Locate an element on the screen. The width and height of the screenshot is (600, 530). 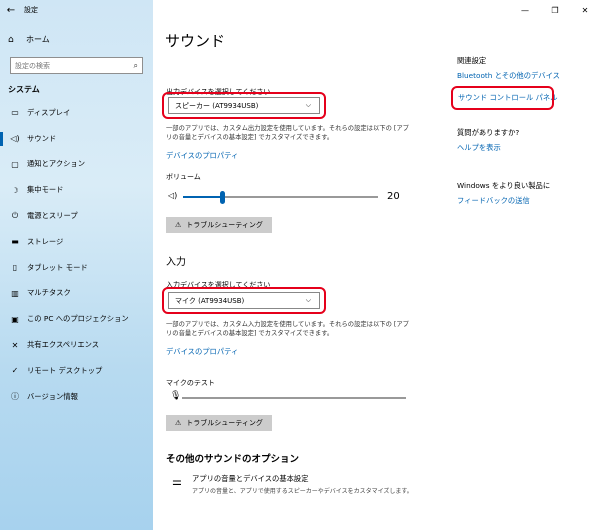
sidebar-item: ✕ 共有エクスペリエンス is located at coordinates (76, 345).